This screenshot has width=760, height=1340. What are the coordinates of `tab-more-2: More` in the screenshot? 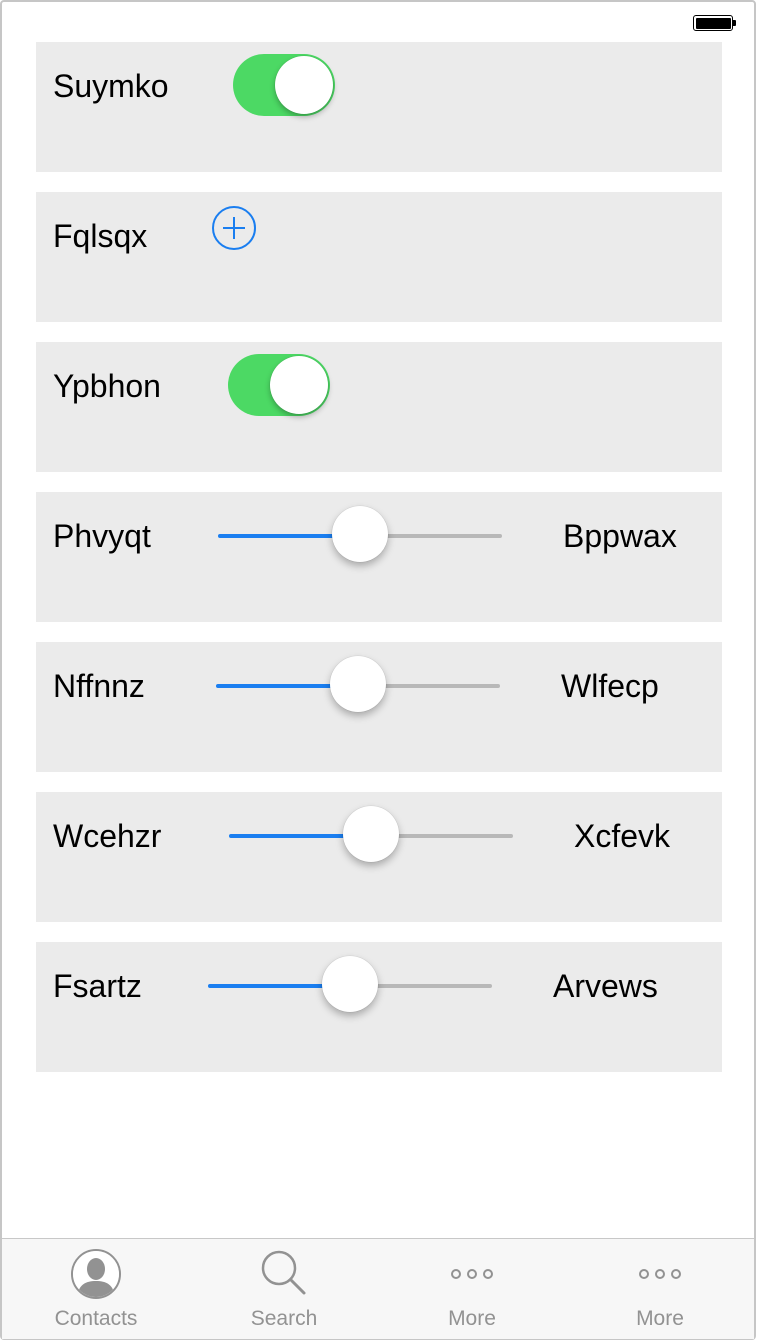 It's located at (660, 1289).